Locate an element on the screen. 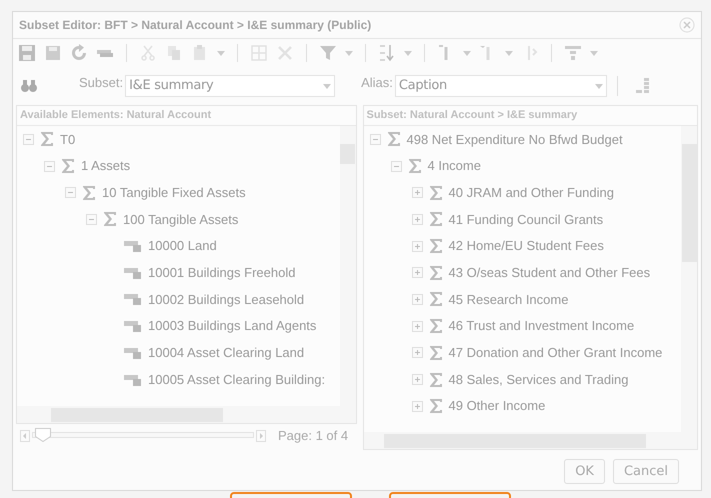 Image resolution: width=711 pixels, height=498 pixels. grid-icon is located at coordinates (259, 53).